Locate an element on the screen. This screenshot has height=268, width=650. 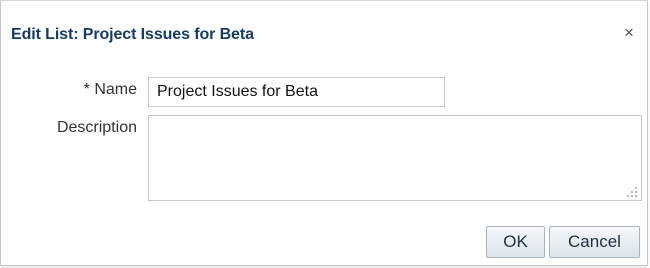
resize-grip-icon is located at coordinates (632, 192).